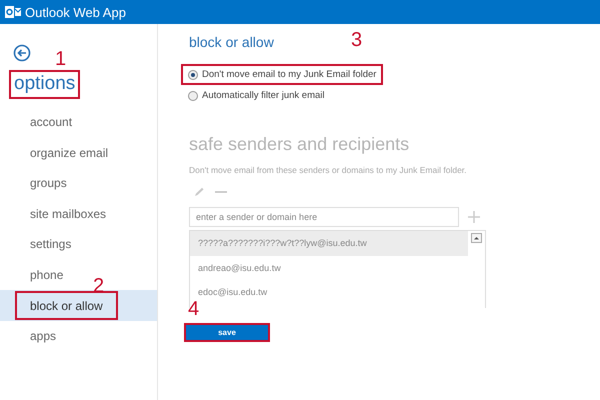 The width and height of the screenshot is (600, 400). Describe the element at coordinates (299, 144) in the screenshot. I see `section-title: safe senders and recipients` at that location.